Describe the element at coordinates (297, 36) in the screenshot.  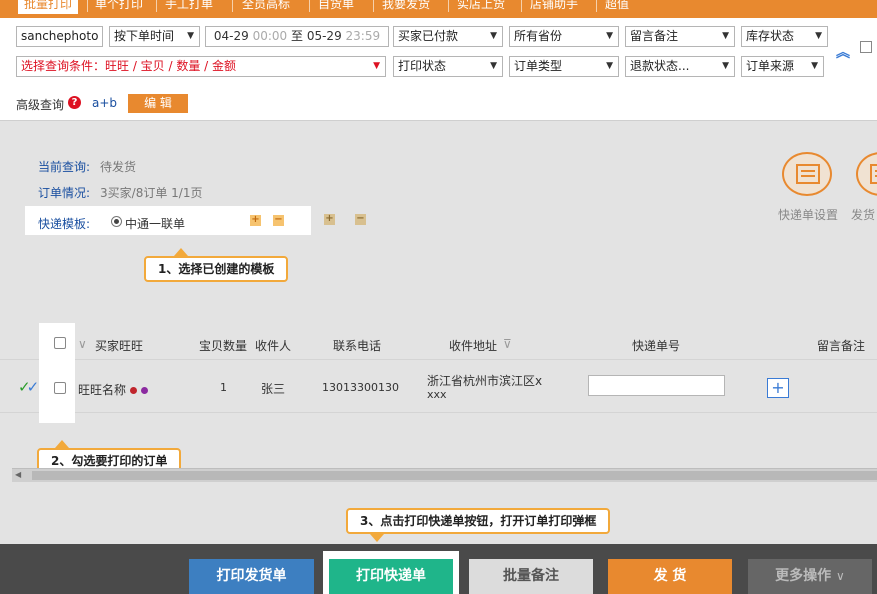
I see `date-range-field: 04-29 00:00 至 05-29 23:59` at that location.